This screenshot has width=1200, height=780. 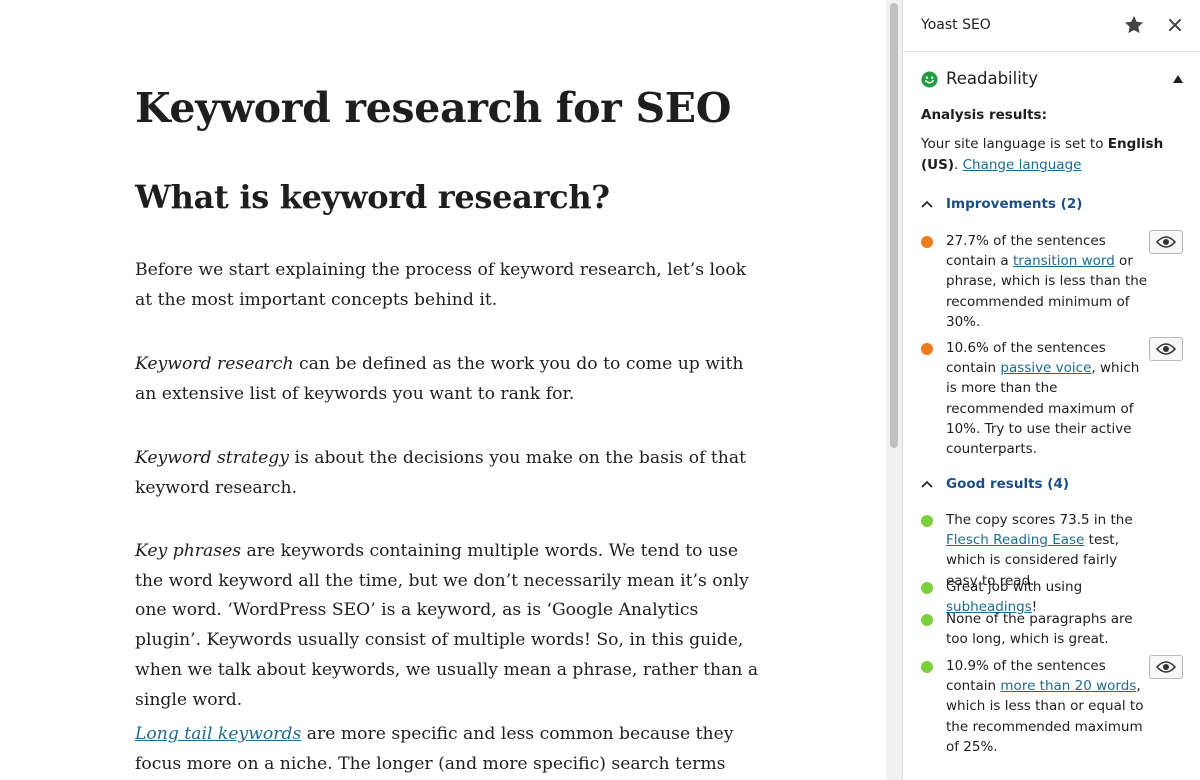 What do you see at coordinates (1008, 484) in the screenshot?
I see `good-results-label: Good results (4)` at bounding box center [1008, 484].